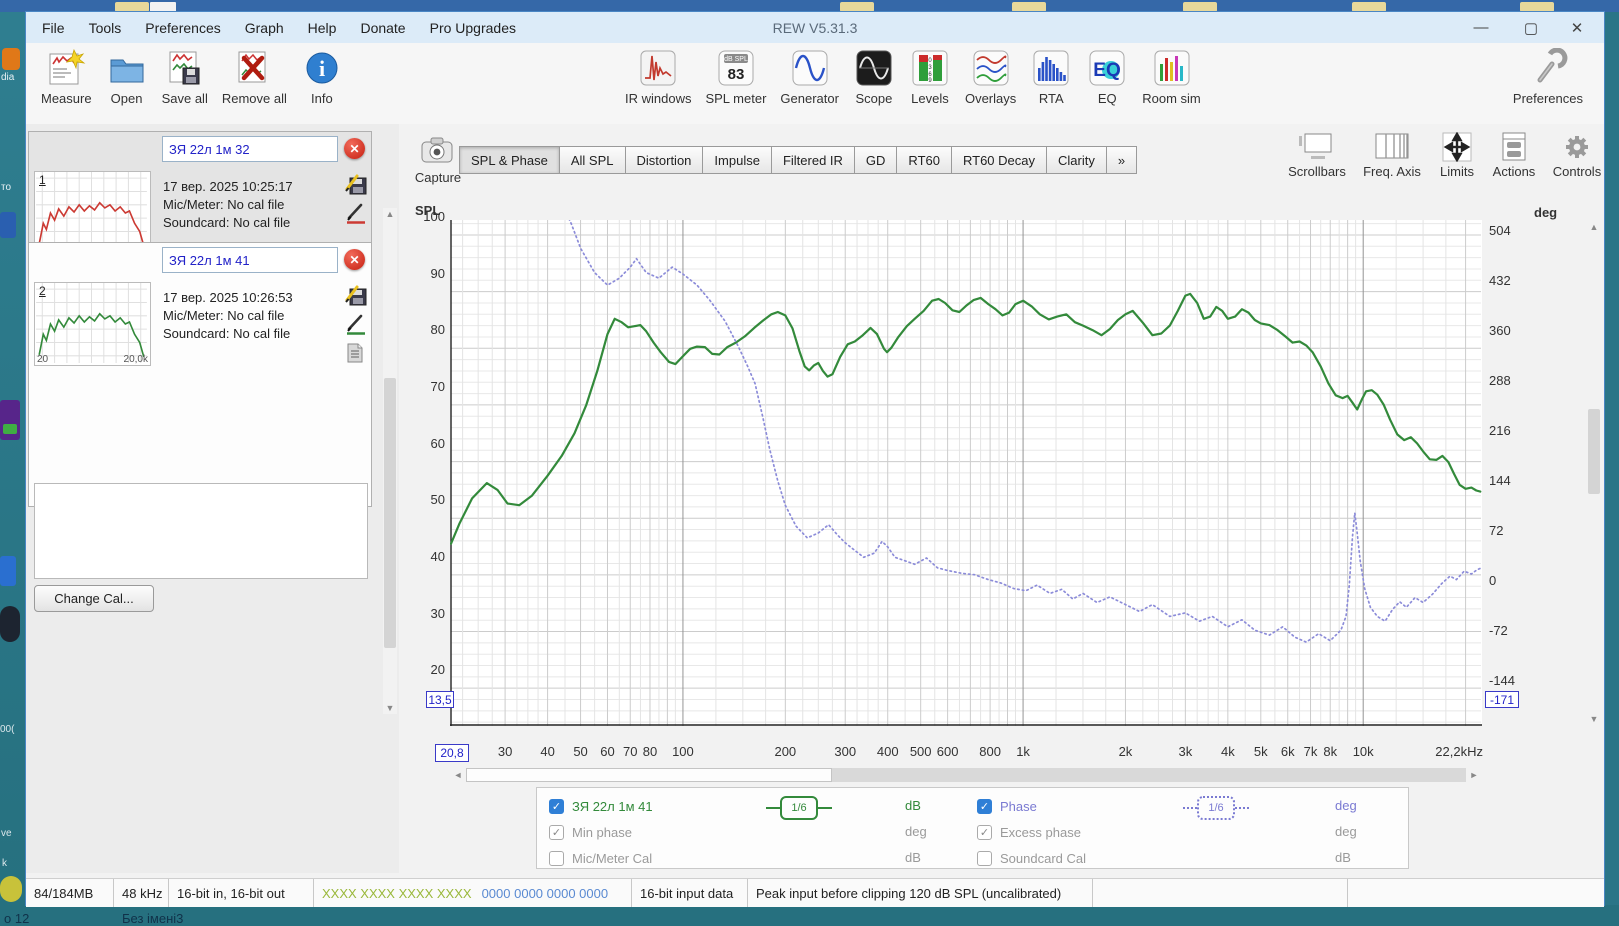  Describe the element at coordinates (105, 28) in the screenshot. I see `menu-item-tools: Tools` at that location.